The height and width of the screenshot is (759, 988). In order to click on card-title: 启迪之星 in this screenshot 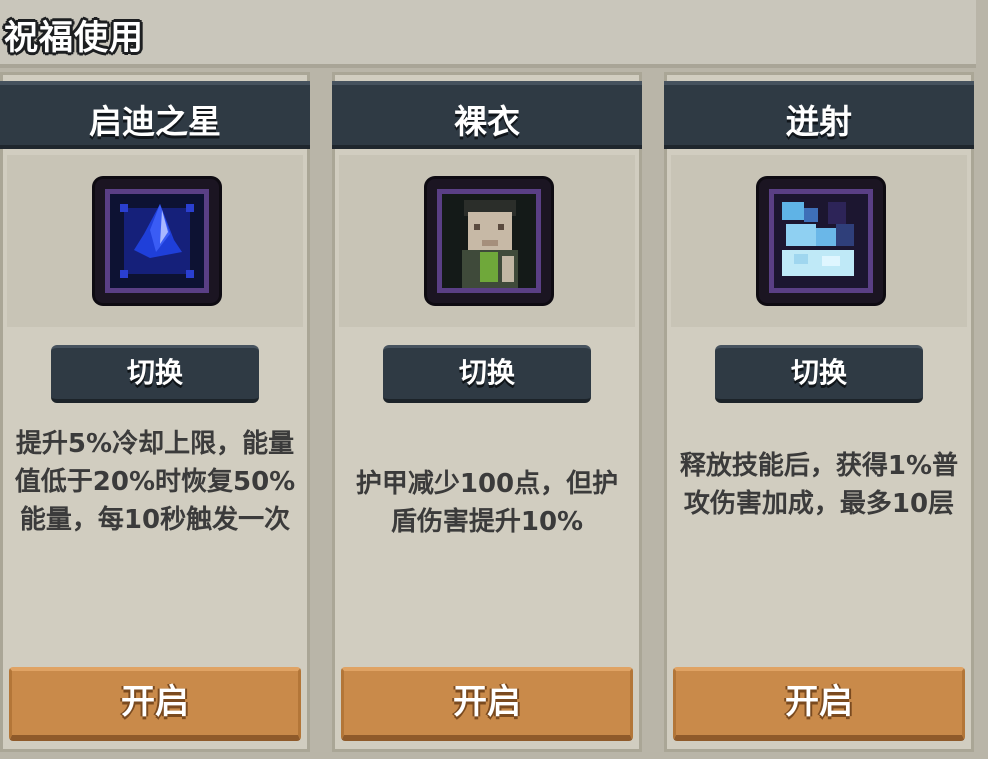, I will do `click(155, 121)`.